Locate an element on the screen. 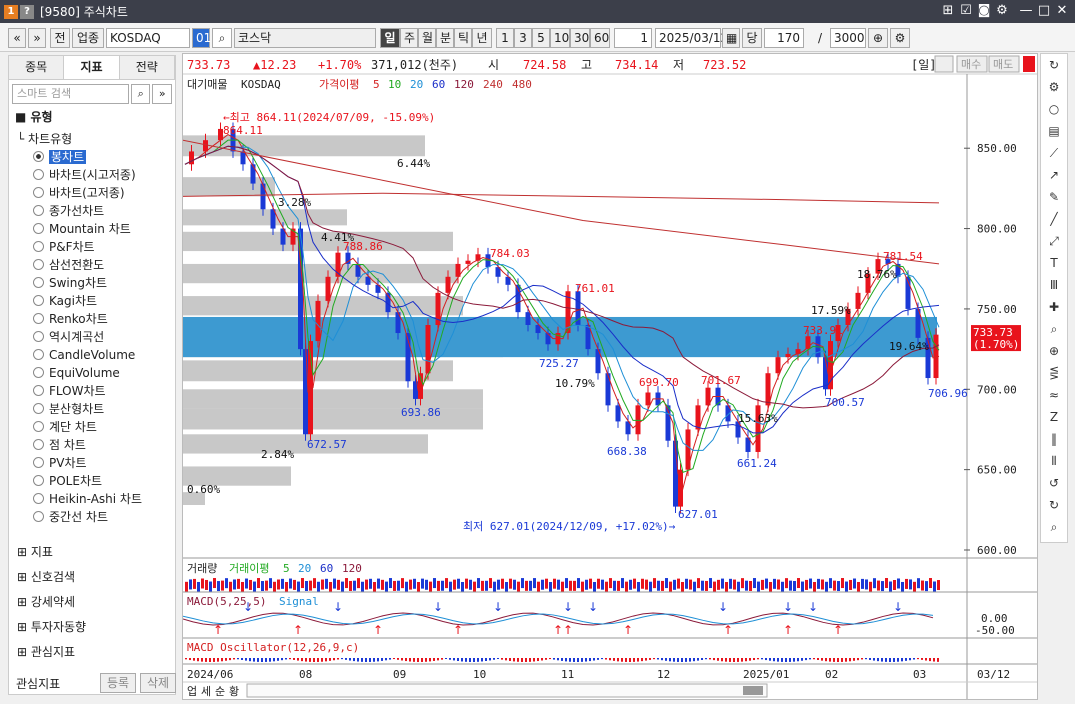 The width and height of the screenshot is (1075, 704). chart-type-item: 종가선차트 is located at coordinates (92, 211).